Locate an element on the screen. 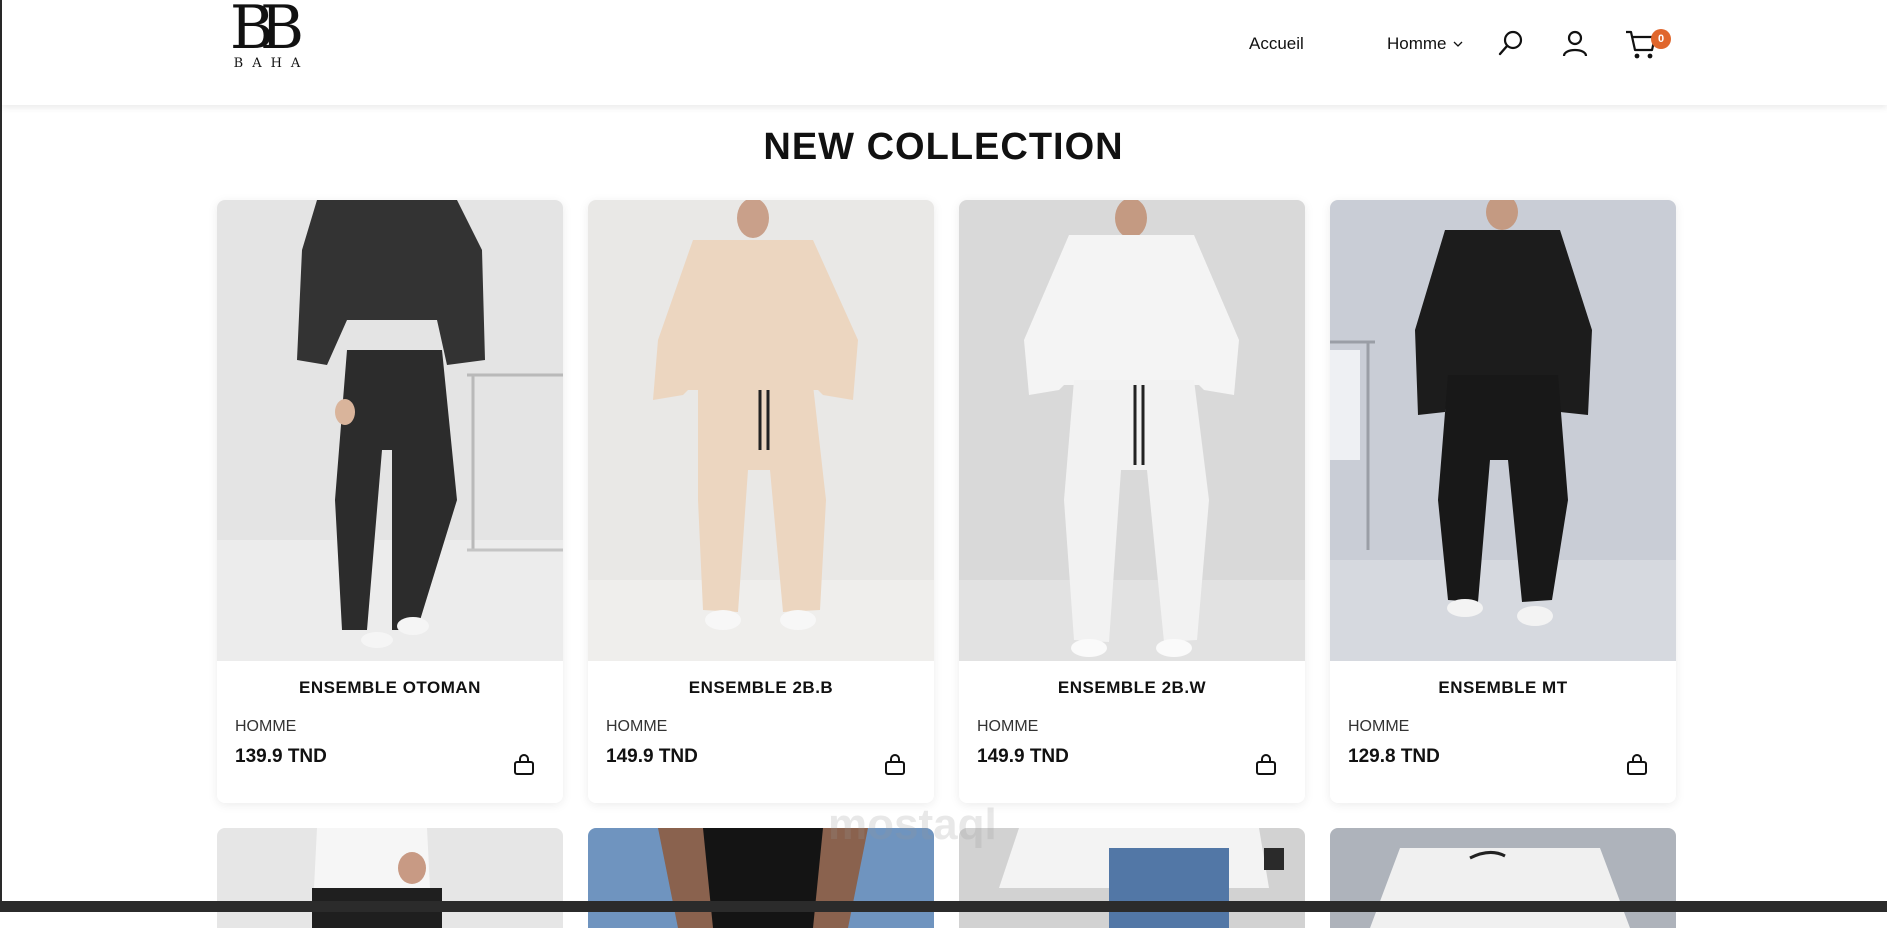  product-card: ENSEMBLE 2B.B HOMME 149.9 TND is located at coordinates (761, 501).